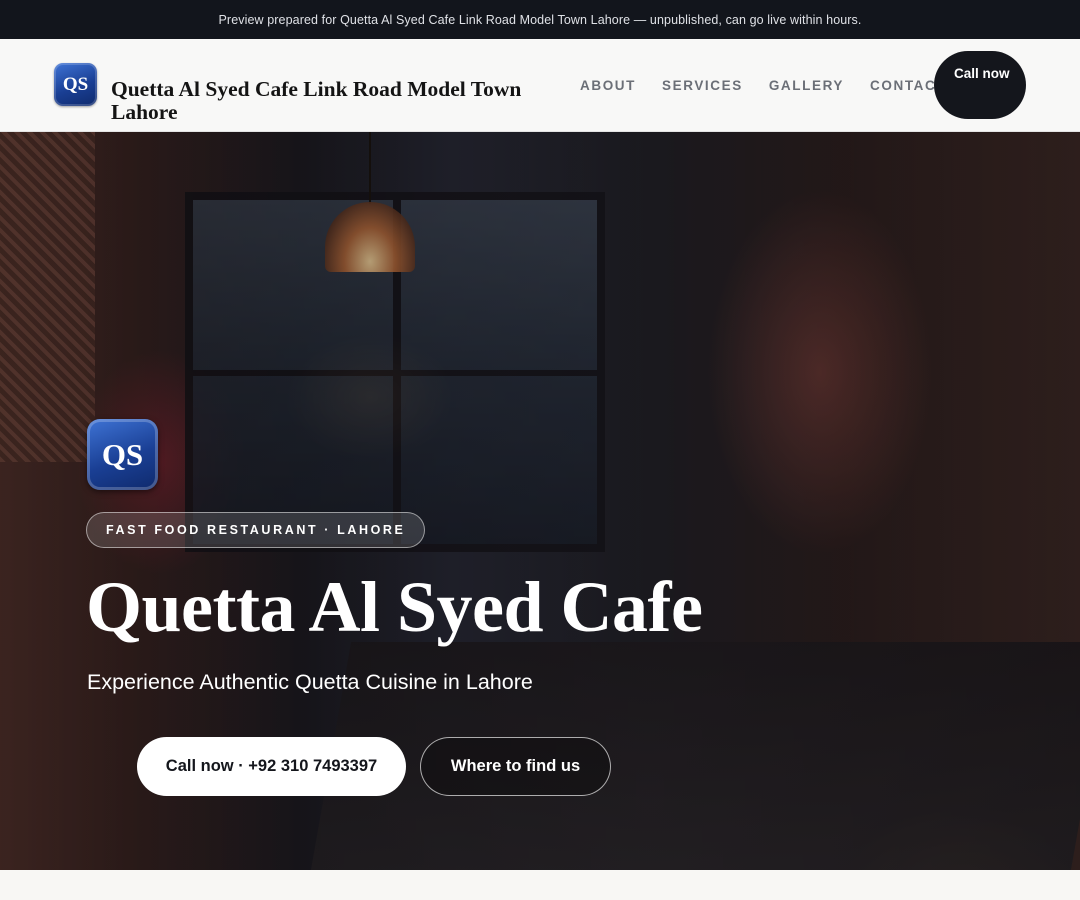  What do you see at coordinates (763, 85) in the screenshot?
I see `main-nav: ABOUT SERVICES GALLERY CONTACT` at bounding box center [763, 85].